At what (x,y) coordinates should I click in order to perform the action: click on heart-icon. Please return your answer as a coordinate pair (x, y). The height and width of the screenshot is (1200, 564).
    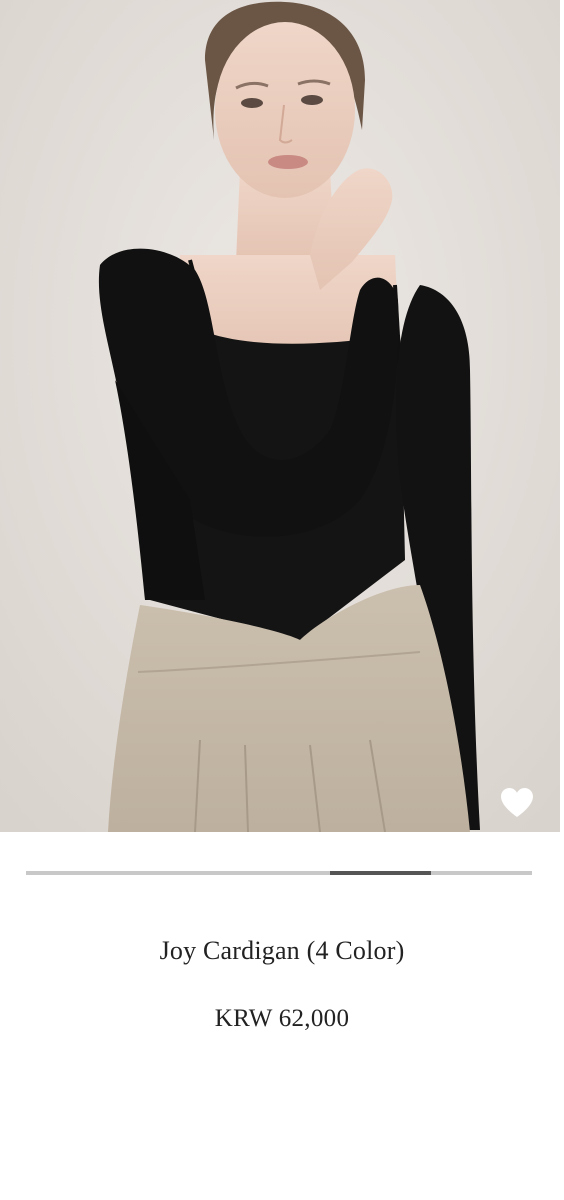
    Looking at the image, I should click on (517, 802).